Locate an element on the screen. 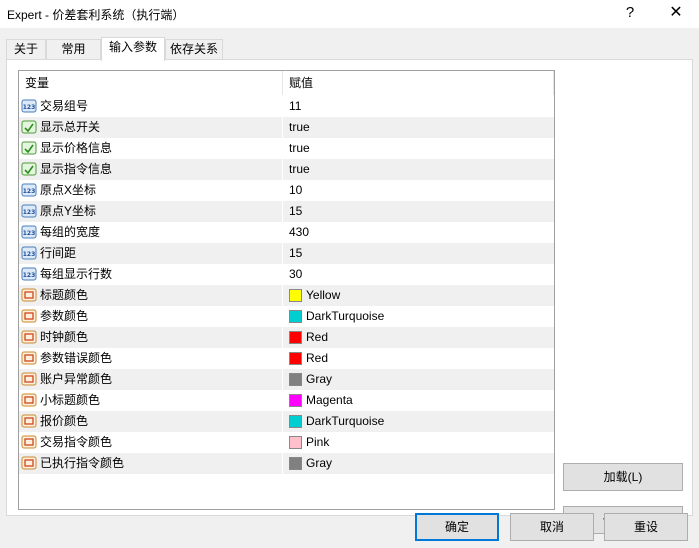 The height and width of the screenshot is (548, 699). variable-label: 报价颜色 is located at coordinates (64, 421).